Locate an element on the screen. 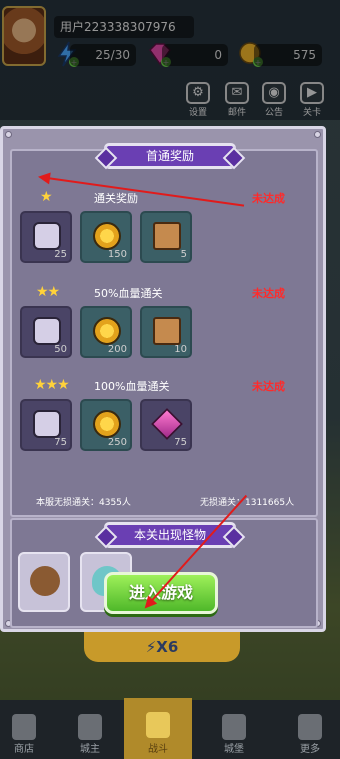 The width and height of the screenshot is (340, 759). item-qty: 10 is located at coordinates (180, 349).